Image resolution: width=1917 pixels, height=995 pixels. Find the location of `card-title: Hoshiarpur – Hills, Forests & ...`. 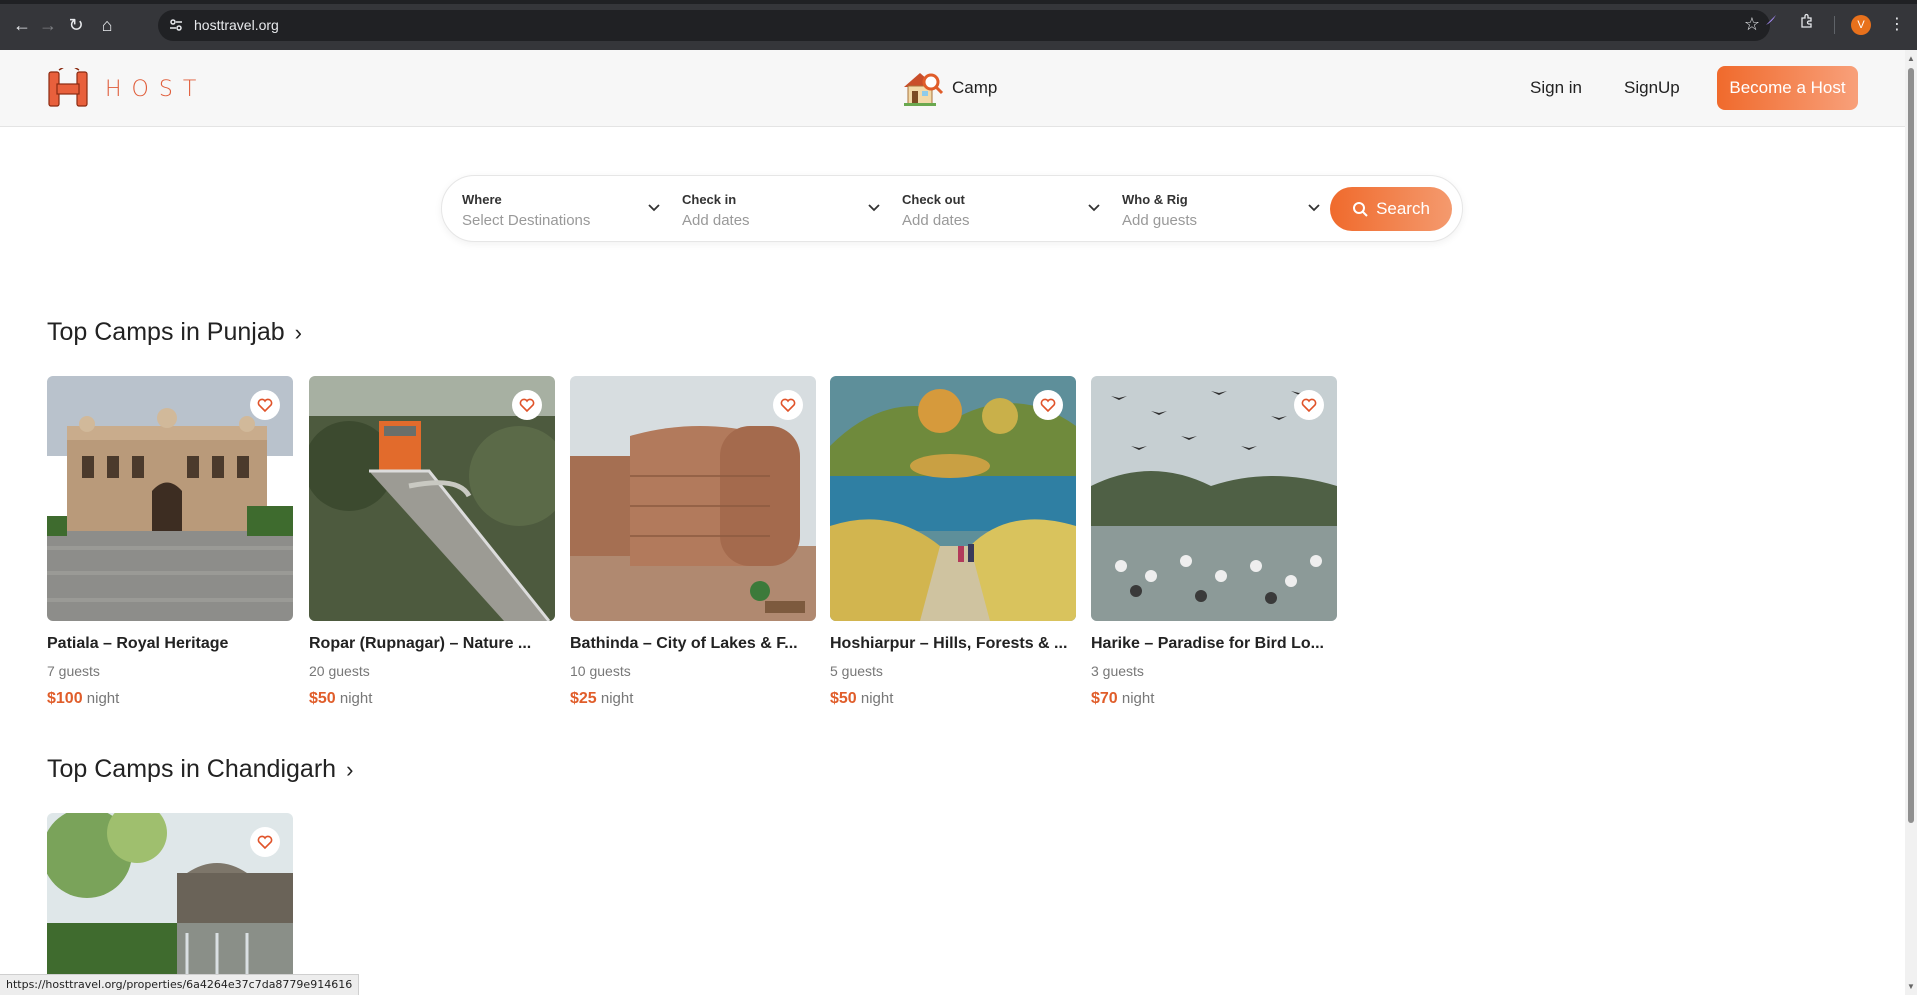

card-title: Hoshiarpur – Hills, Forests & ... is located at coordinates (953, 644).